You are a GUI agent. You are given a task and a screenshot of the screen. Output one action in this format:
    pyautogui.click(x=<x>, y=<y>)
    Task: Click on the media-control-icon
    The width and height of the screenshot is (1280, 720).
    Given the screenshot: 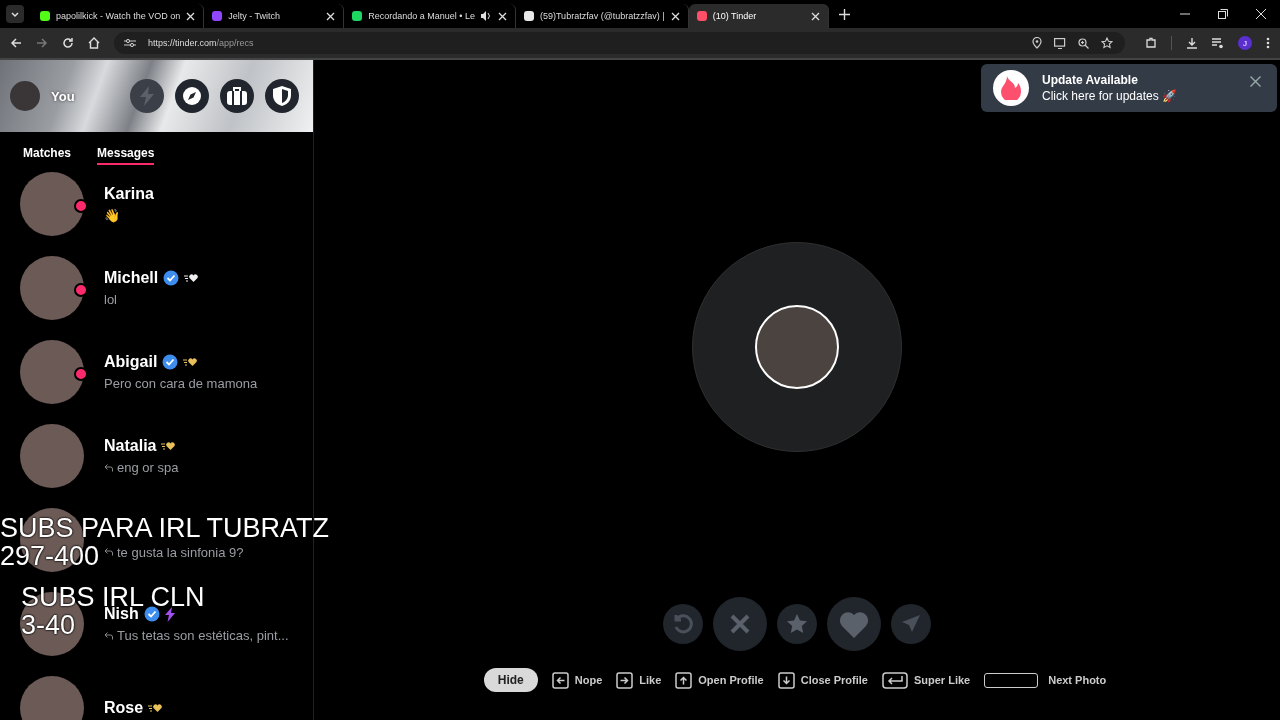 What is the action you would take?
    pyautogui.click(x=1218, y=43)
    